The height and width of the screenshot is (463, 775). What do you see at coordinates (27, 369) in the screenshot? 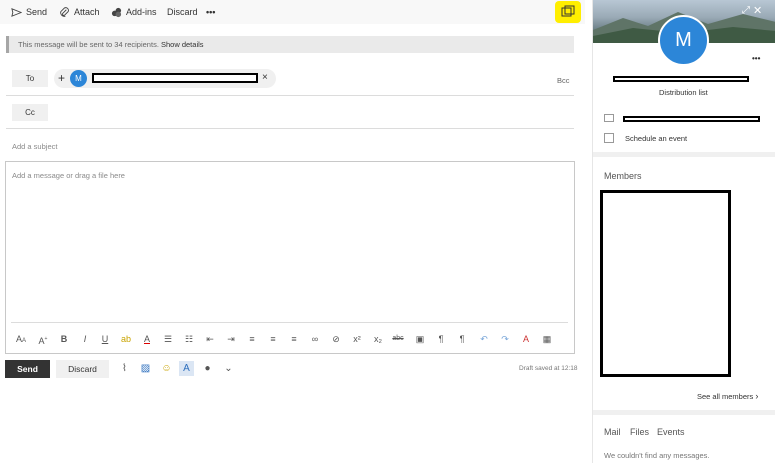
I see `send-button: Send` at bounding box center [27, 369].